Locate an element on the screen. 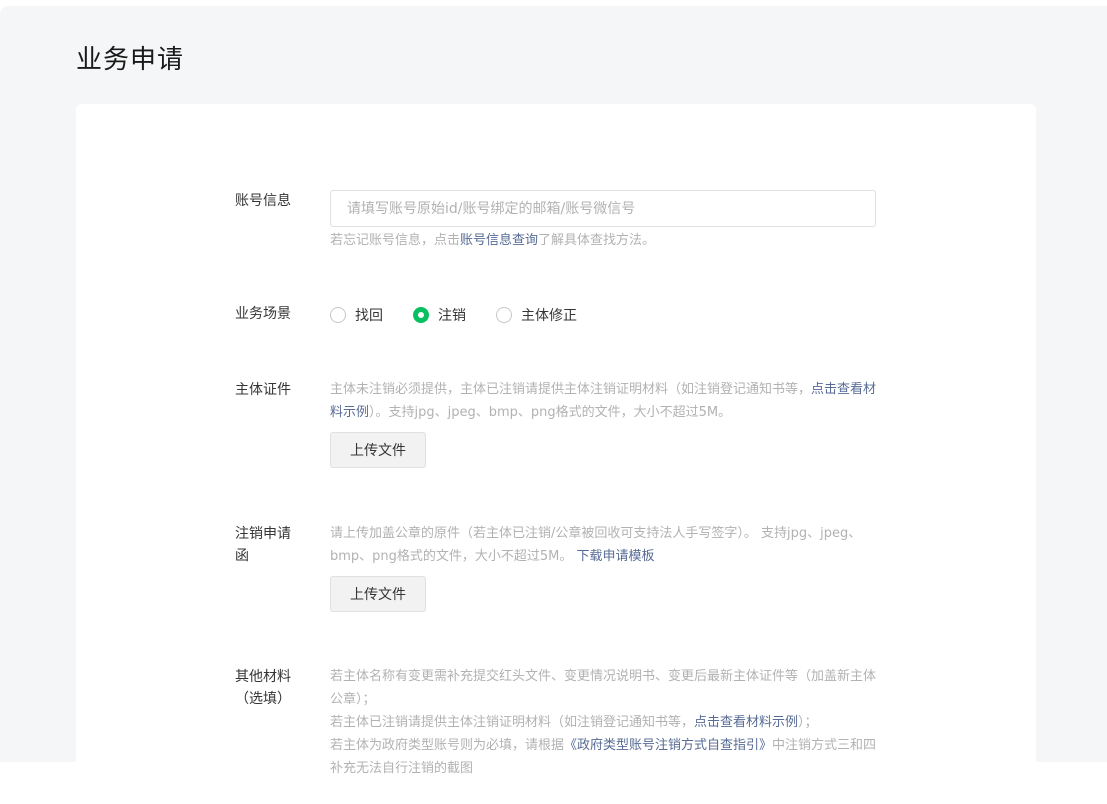 The width and height of the screenshot is (1107, 804). gov-guide-link: 《政府类型账号注销方式自查指引》 is located at coordinates (668, 745).